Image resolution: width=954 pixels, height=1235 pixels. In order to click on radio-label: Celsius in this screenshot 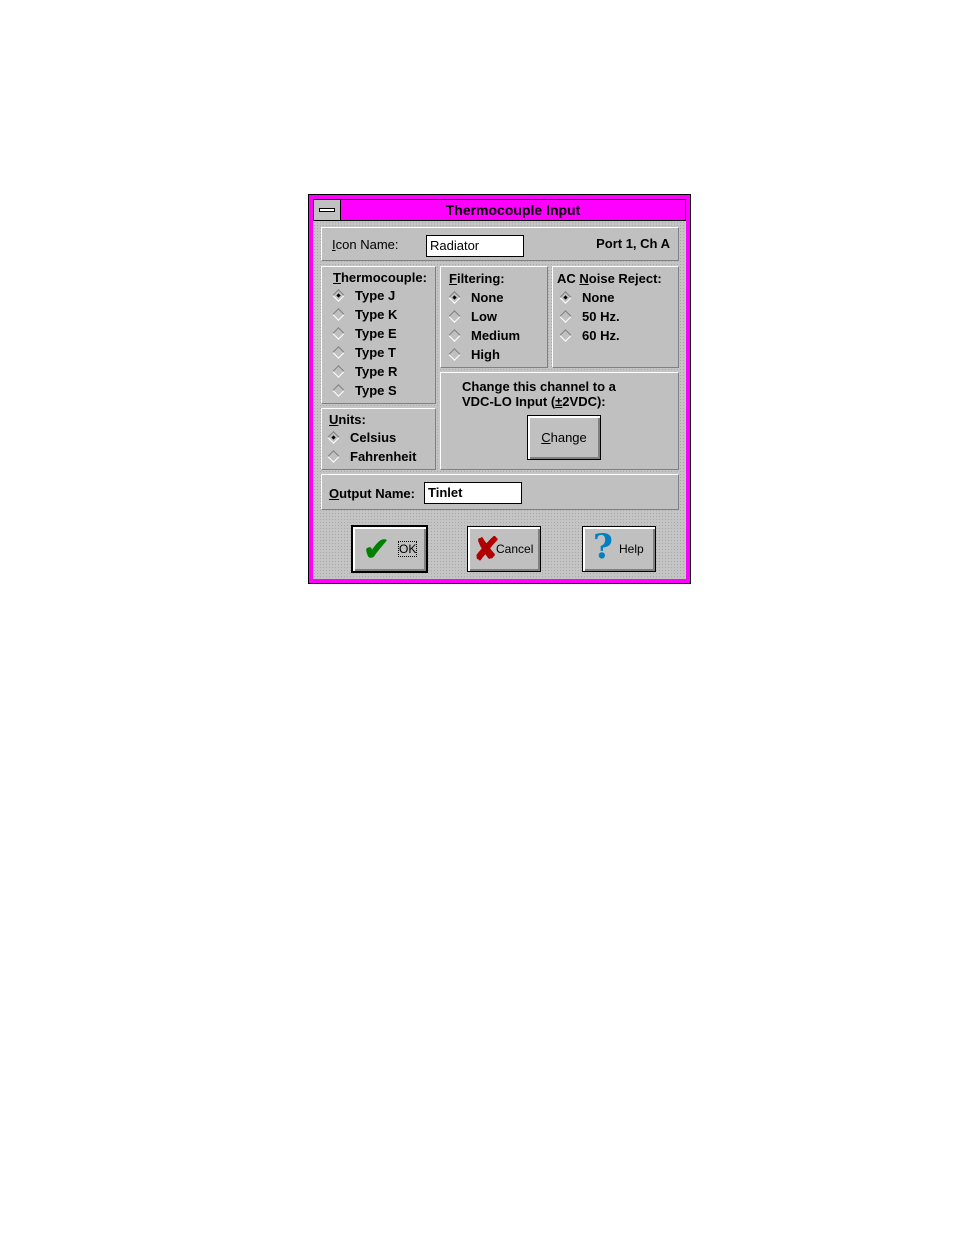, I will do `click(373, 437)`.